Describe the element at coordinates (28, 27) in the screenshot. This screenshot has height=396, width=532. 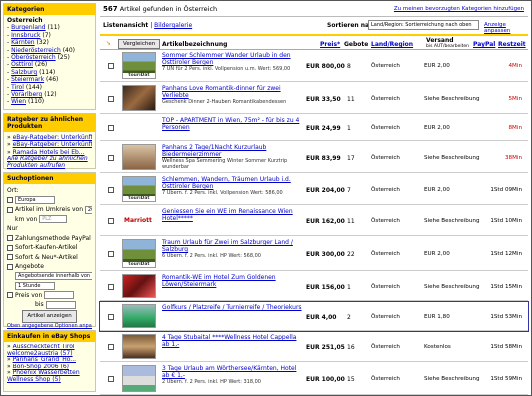
I see `category-link: Burgenland` at that location.